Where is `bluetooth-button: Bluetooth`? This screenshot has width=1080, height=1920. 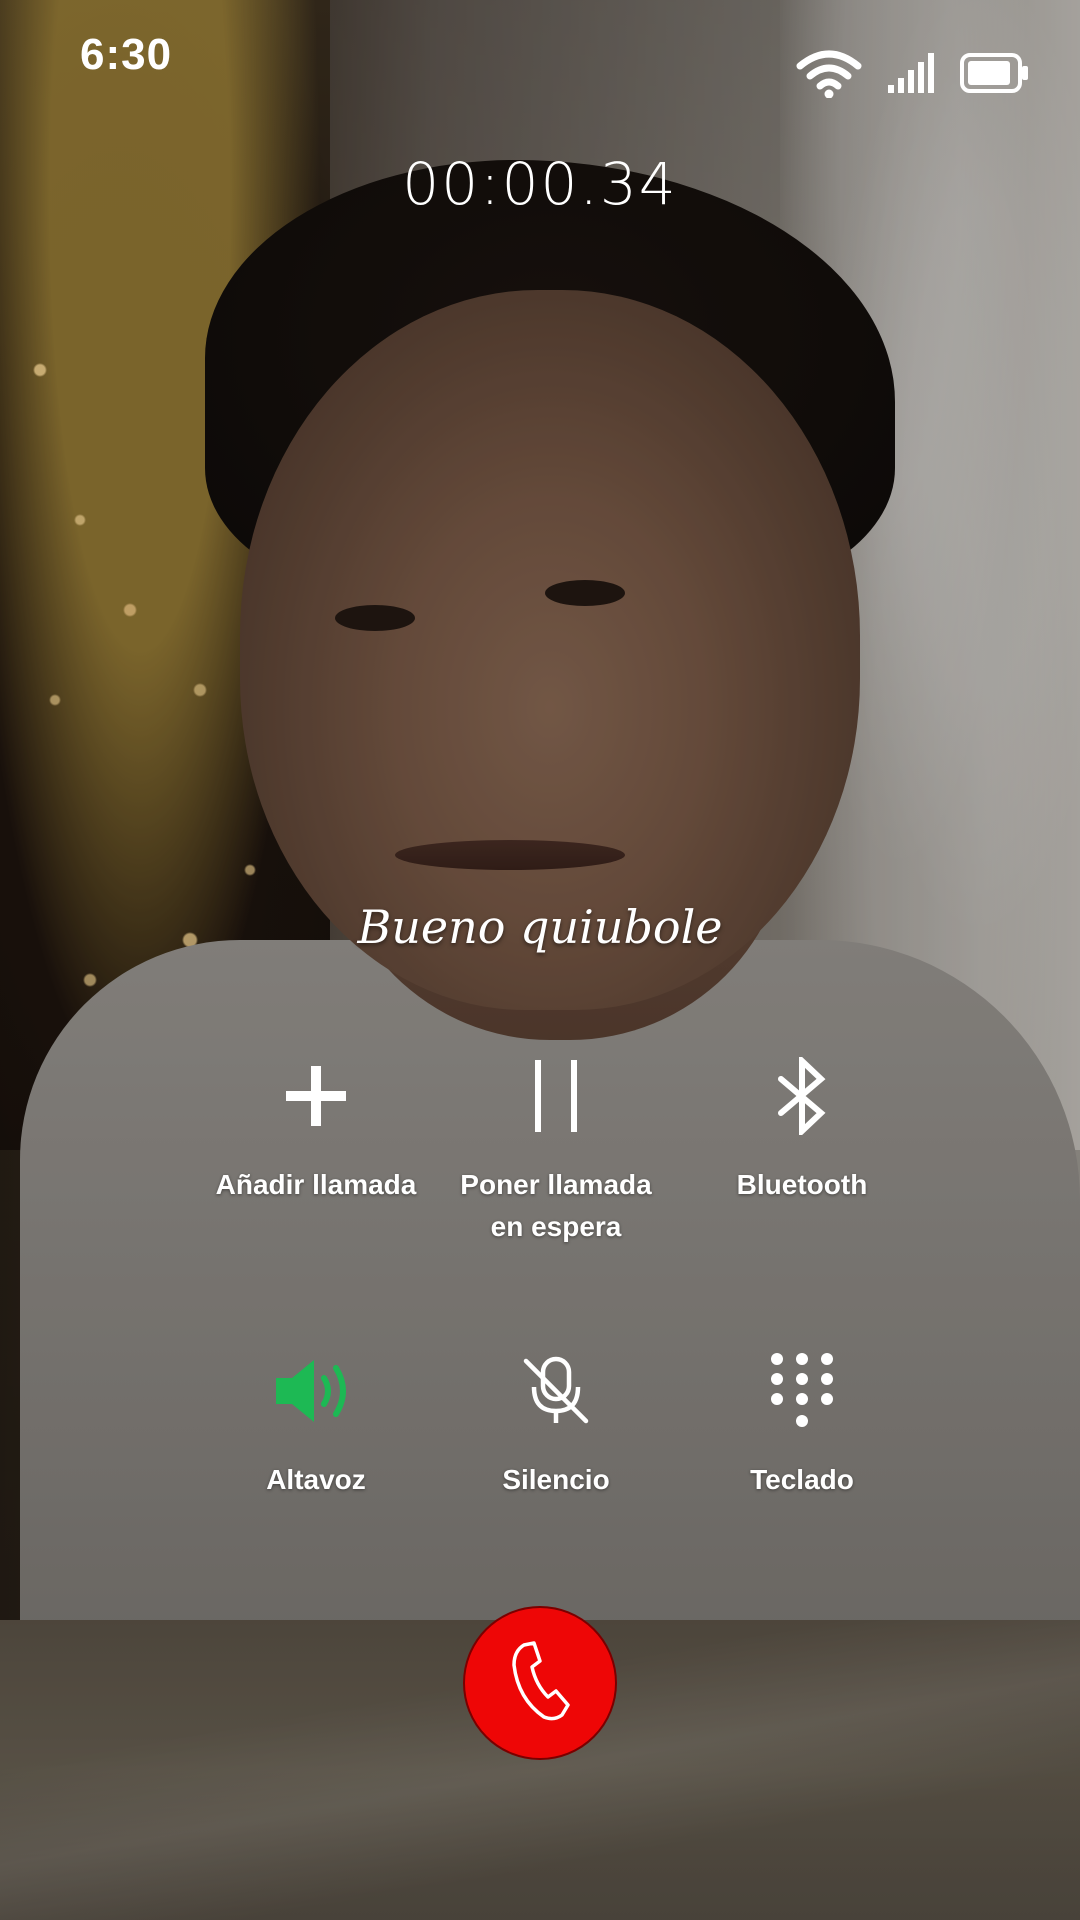 bluetooth-button: Bluetooth is located at coordinates (802, 1128).